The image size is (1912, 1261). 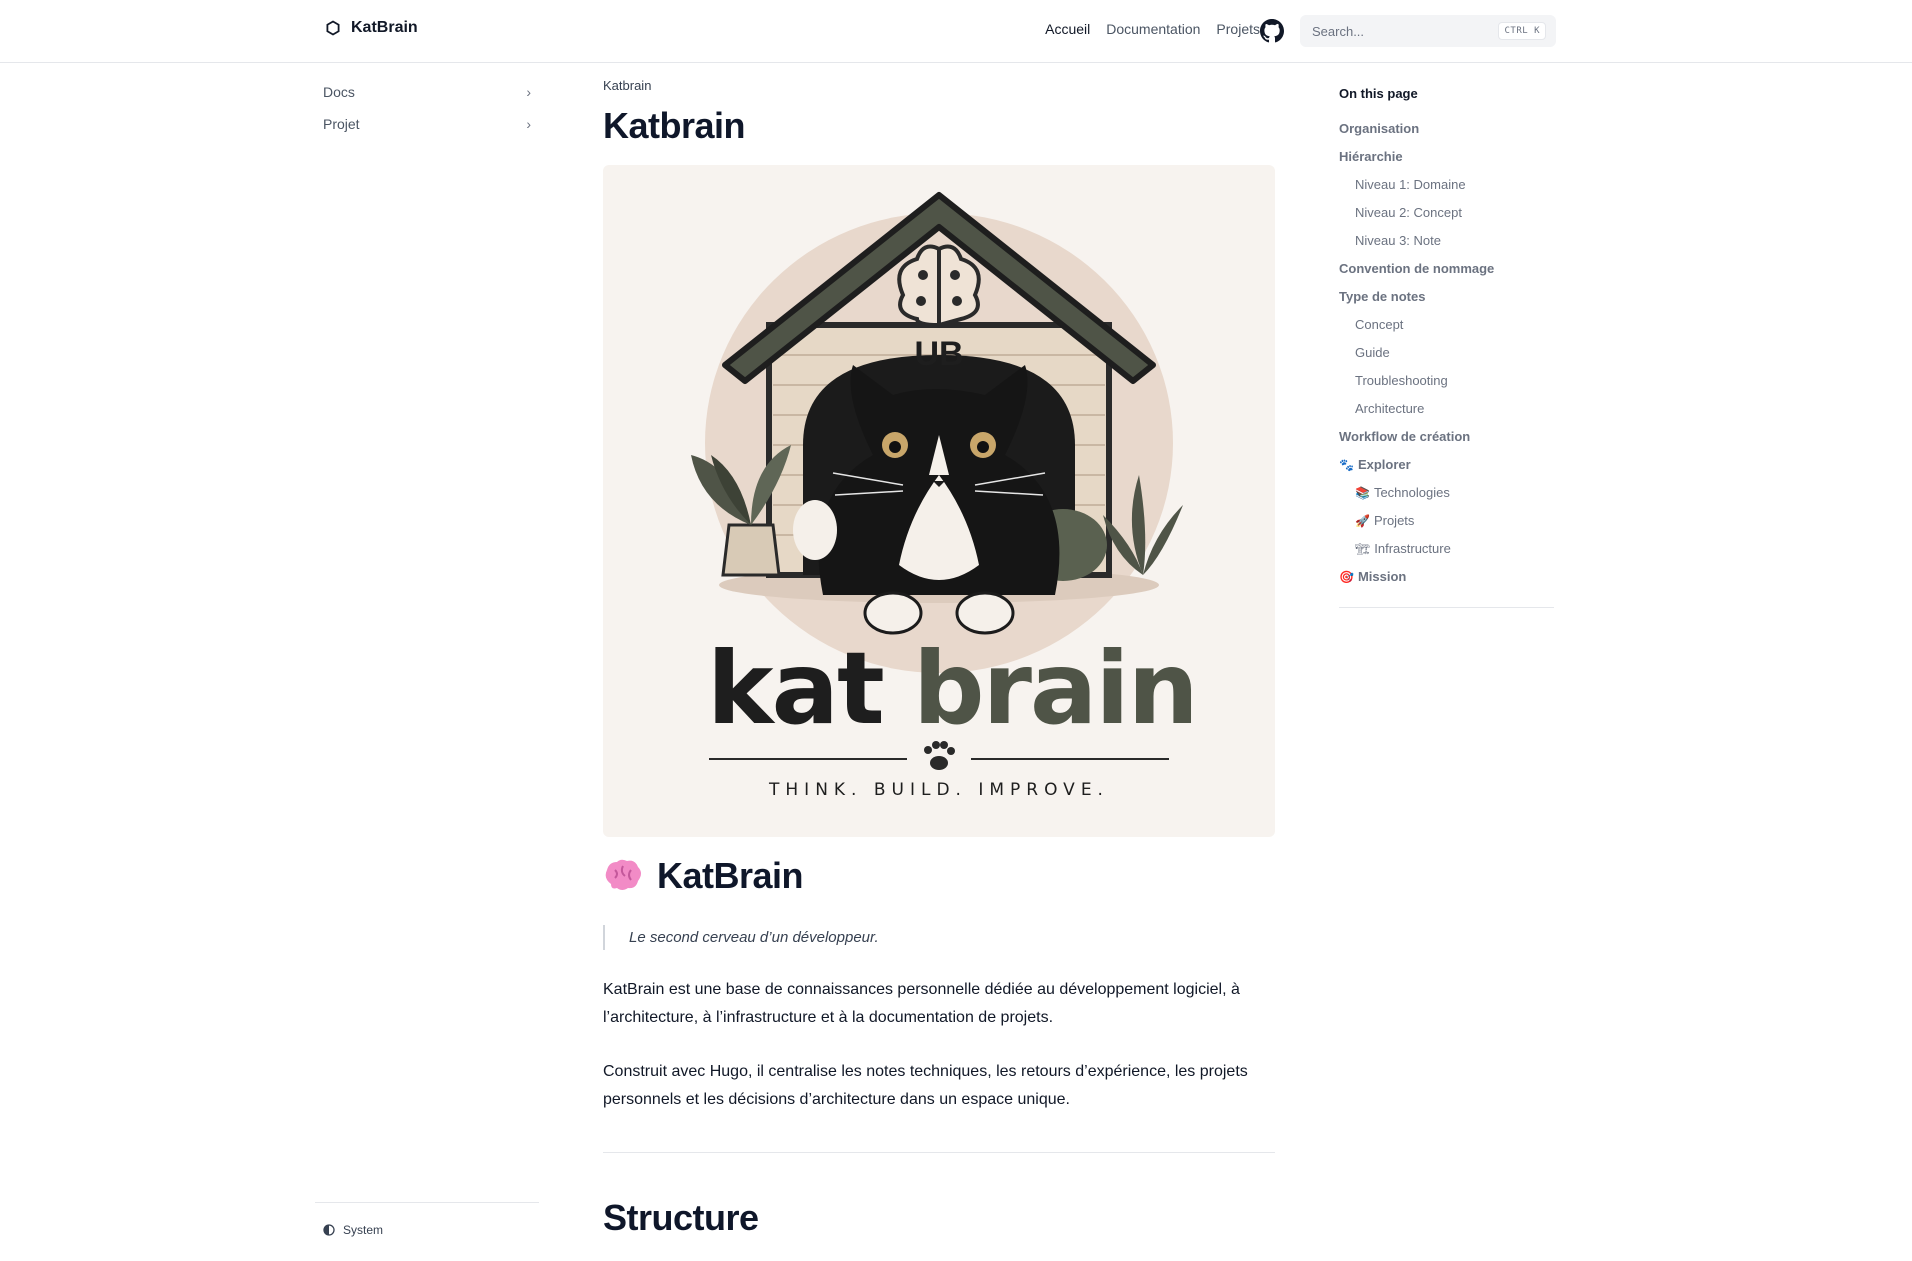 I want to click on toc-item-label: Technologies, so click(x=1411, y=492).